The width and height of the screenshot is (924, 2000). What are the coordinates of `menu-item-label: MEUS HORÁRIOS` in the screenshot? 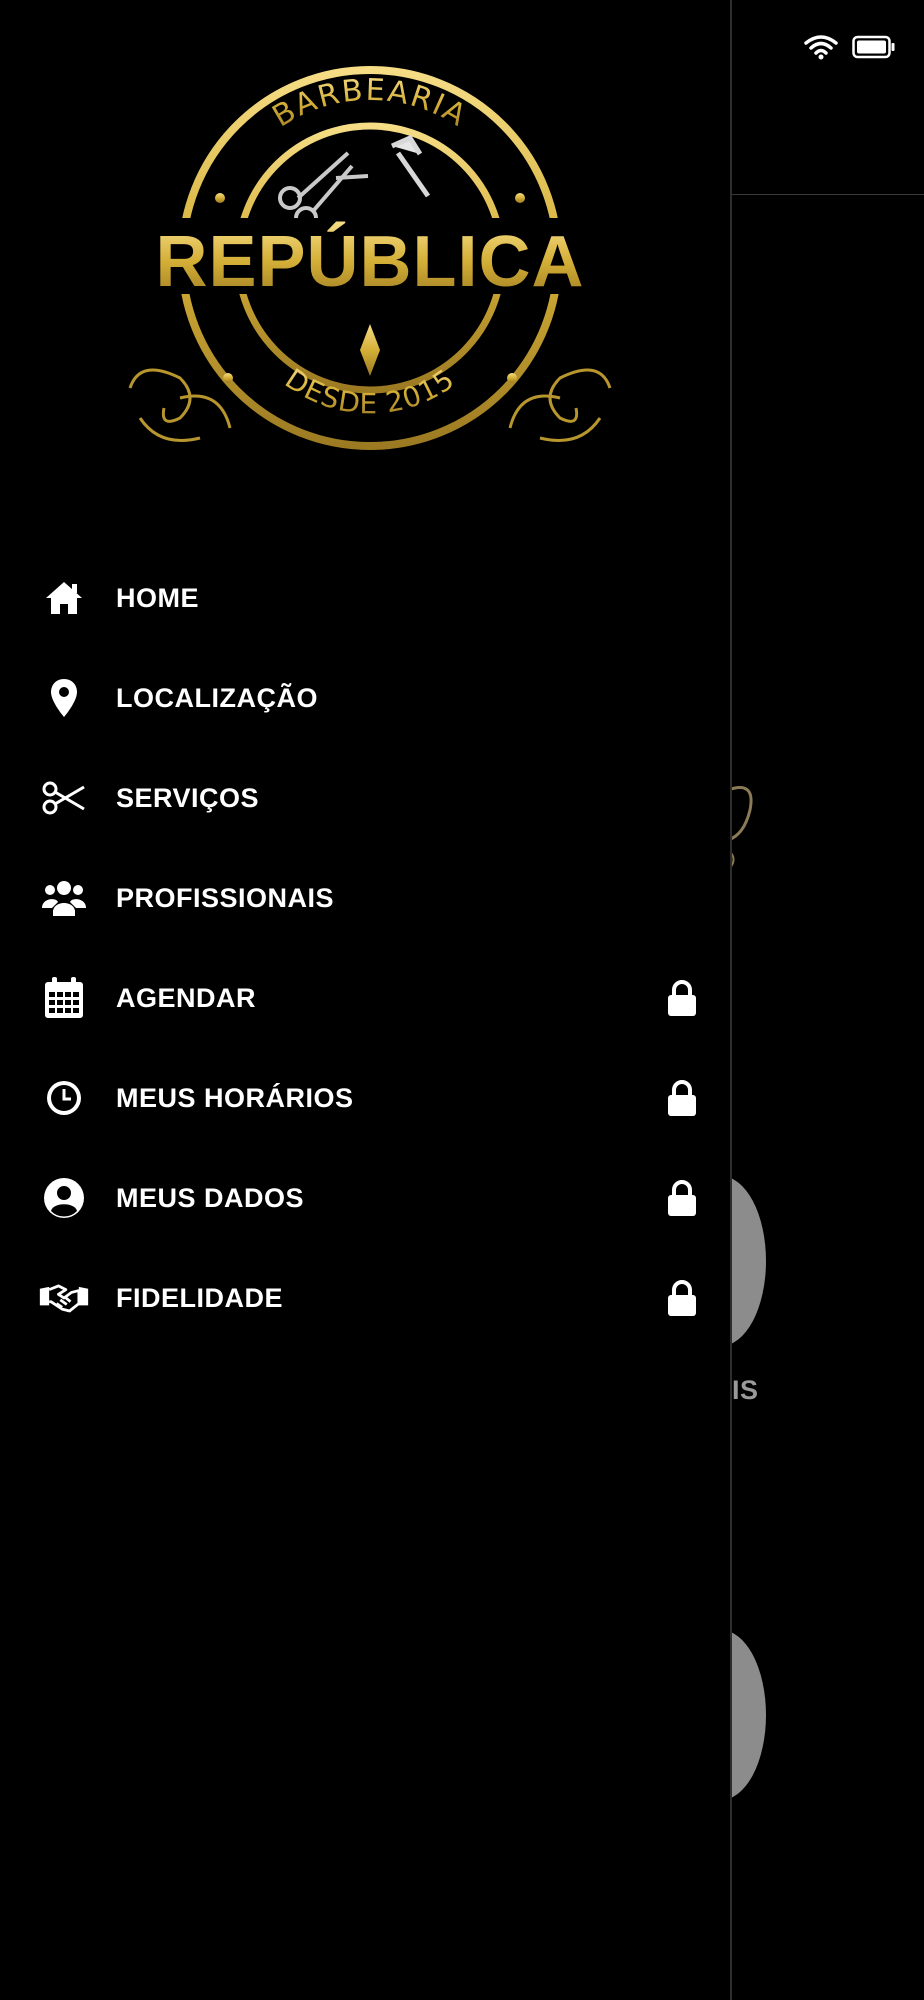 It's located at (235, 1097).